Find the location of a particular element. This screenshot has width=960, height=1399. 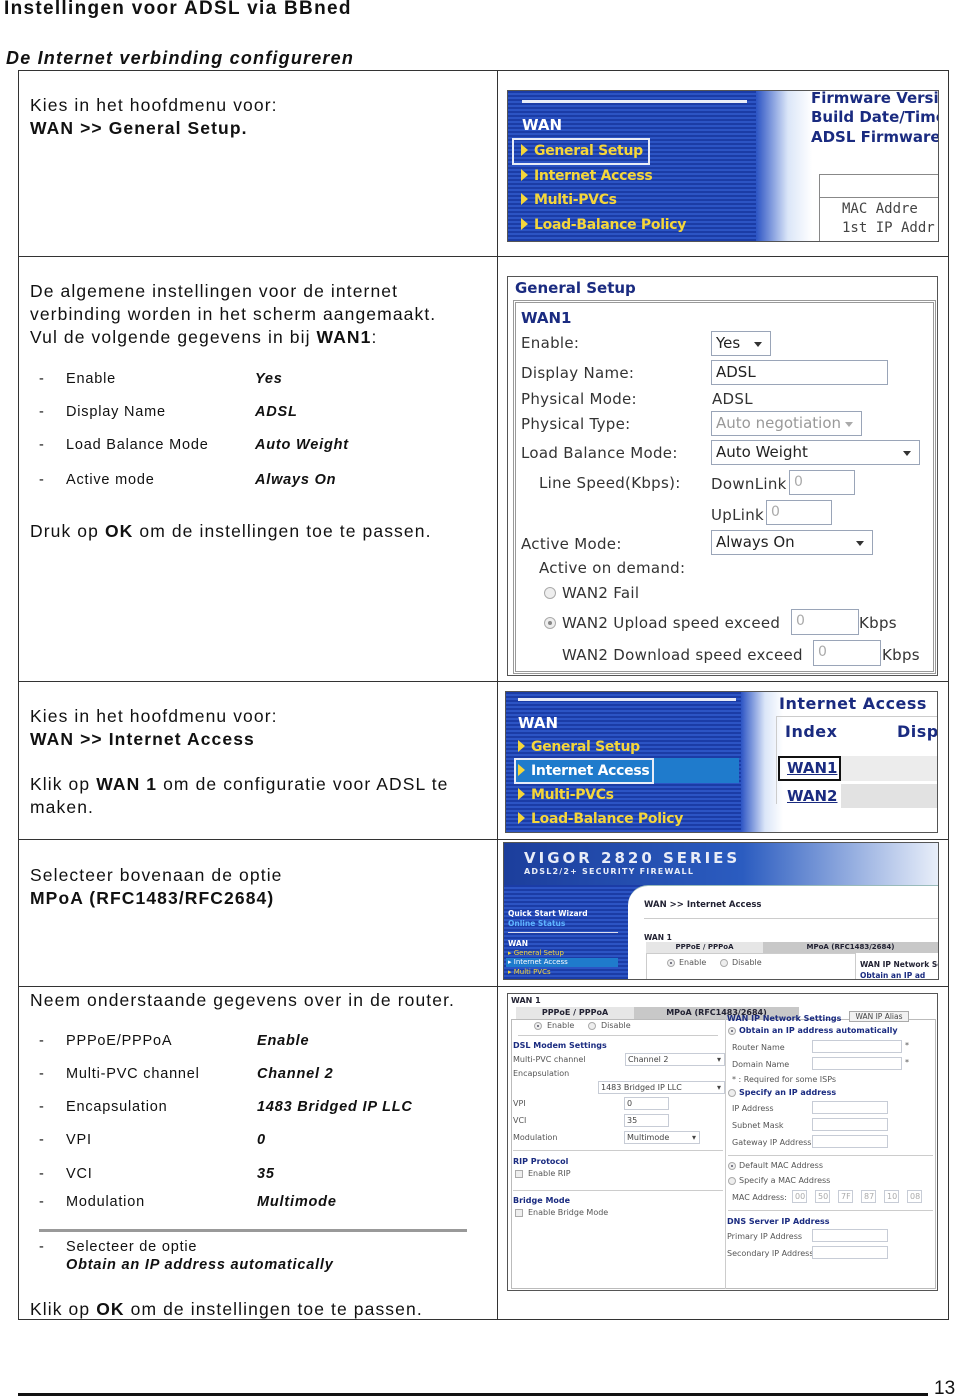

obtain-ip-label: Obtain an IP address automatically is located at coordinates (818, 1030).